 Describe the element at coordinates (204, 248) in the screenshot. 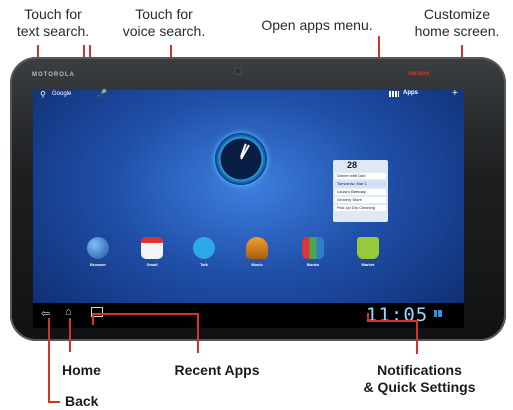

I see `talk-icon` at that location.